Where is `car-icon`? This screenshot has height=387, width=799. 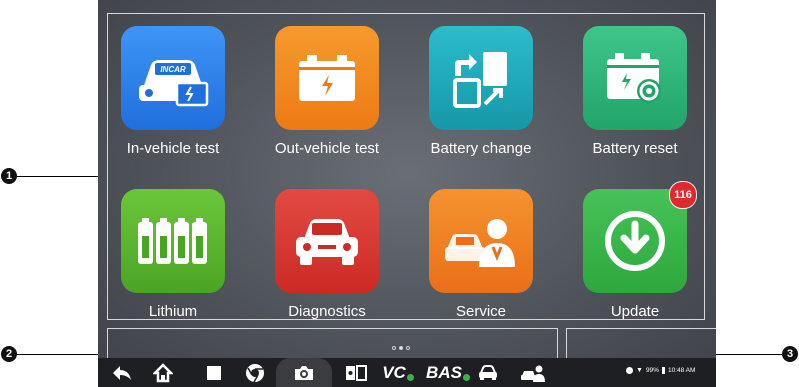 car-icon is located at coordinates (488, 373).